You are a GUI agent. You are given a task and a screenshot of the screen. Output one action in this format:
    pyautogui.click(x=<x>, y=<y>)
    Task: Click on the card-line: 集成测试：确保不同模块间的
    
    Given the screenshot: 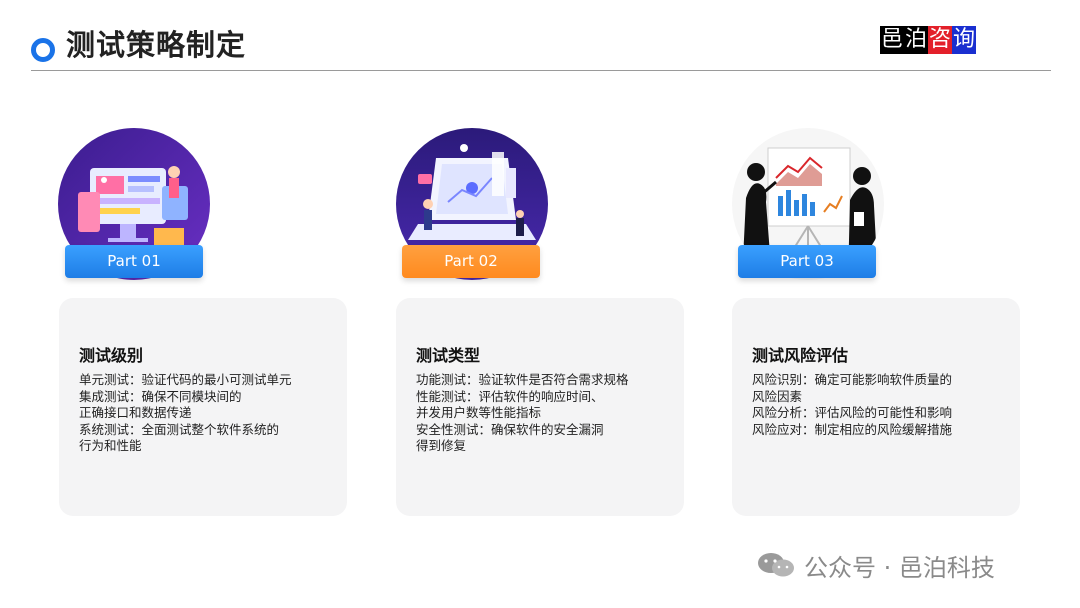 What is the action you would take?
    pyautogui.click(x=160, y=396)
    